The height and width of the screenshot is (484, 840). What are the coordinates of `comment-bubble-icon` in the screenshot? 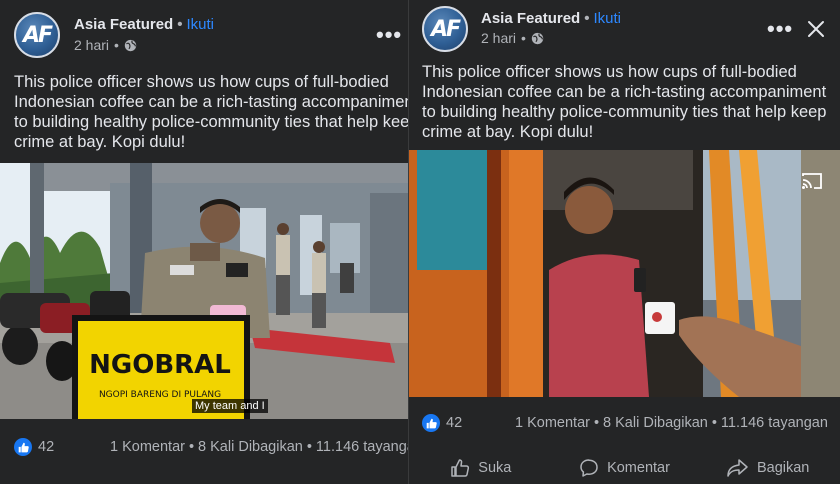 It's located at (589, 468).